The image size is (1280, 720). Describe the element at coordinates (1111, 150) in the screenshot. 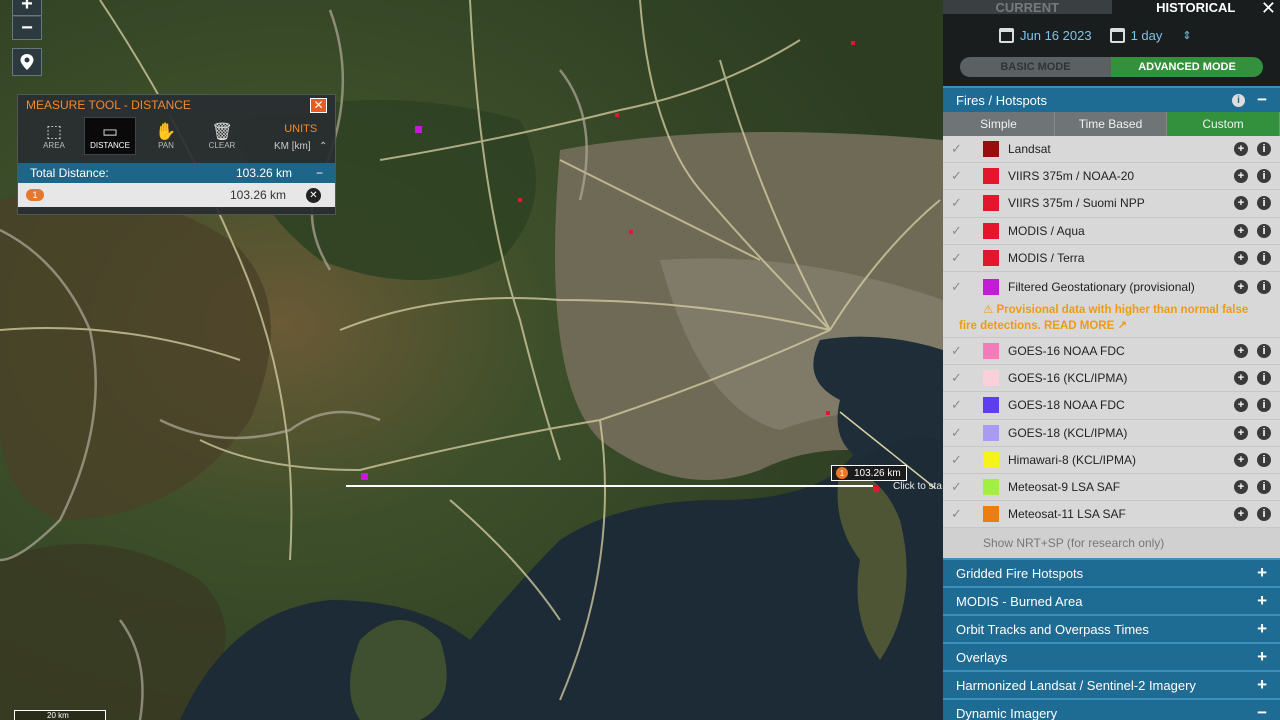

I see `layer-row: ✓ Landsat + i` at that location.